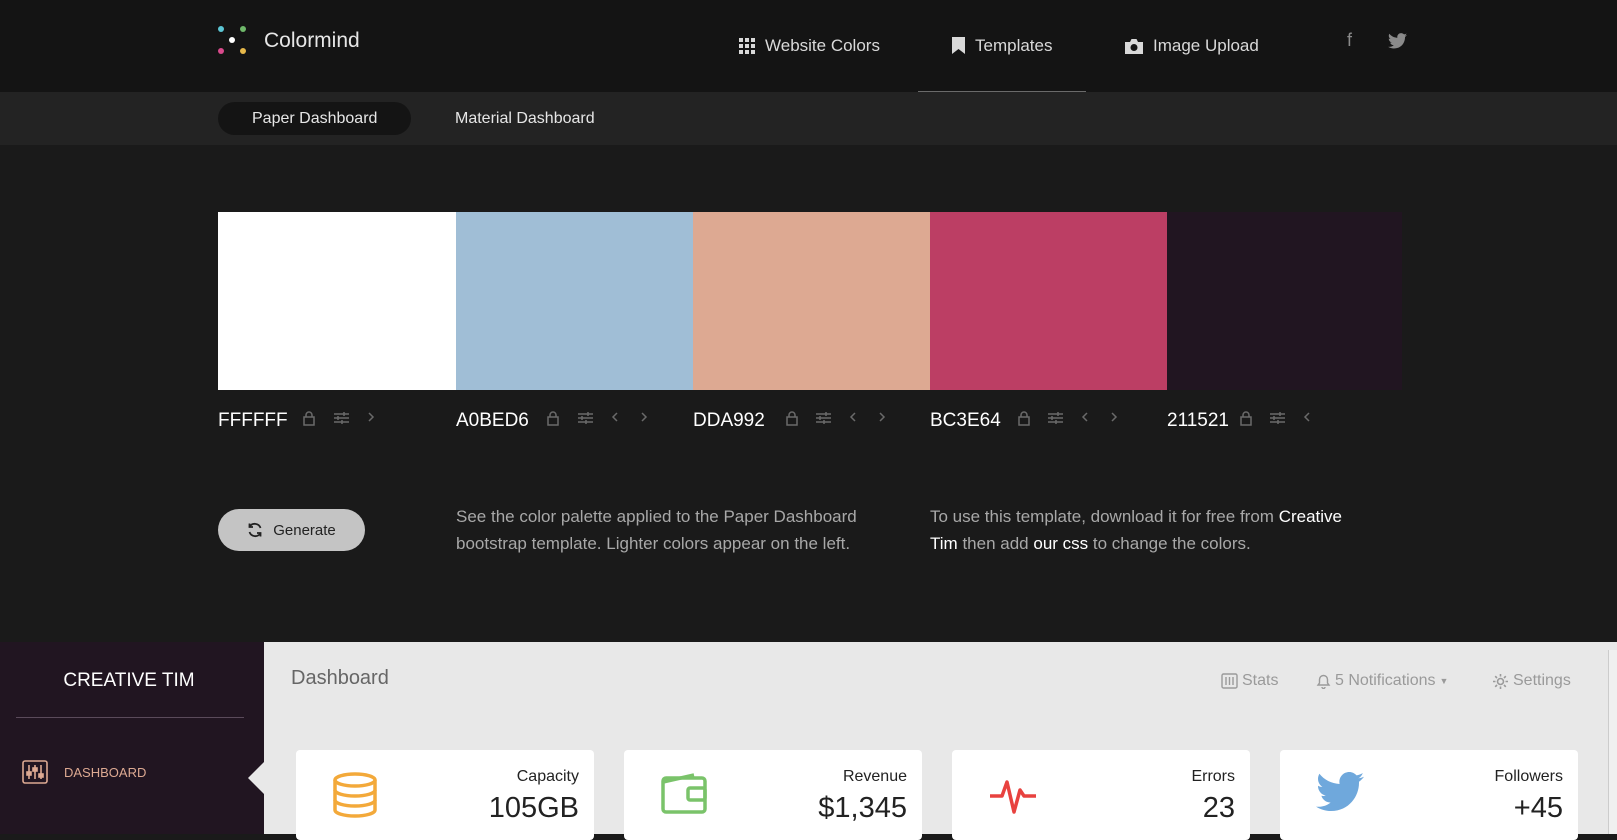 This screenshot has height=840, width=1617. What do you see at coordinates (1101, 795) in the screenshot?
I see `stat-card-errors: Errors 23` at bounding box center [1101, 795].